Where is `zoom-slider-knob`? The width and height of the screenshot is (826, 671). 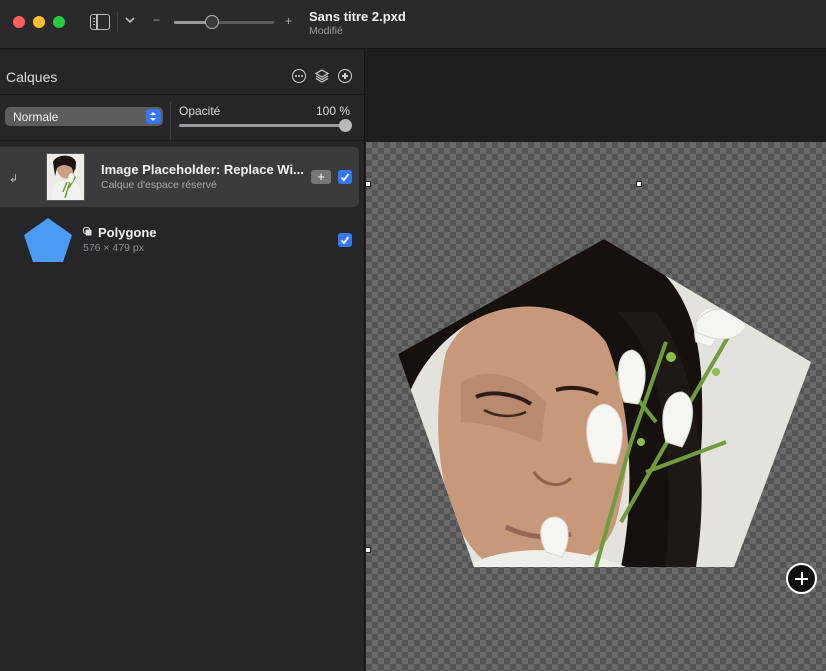
zoom-slider-knob is located at coordinates (212, 22).